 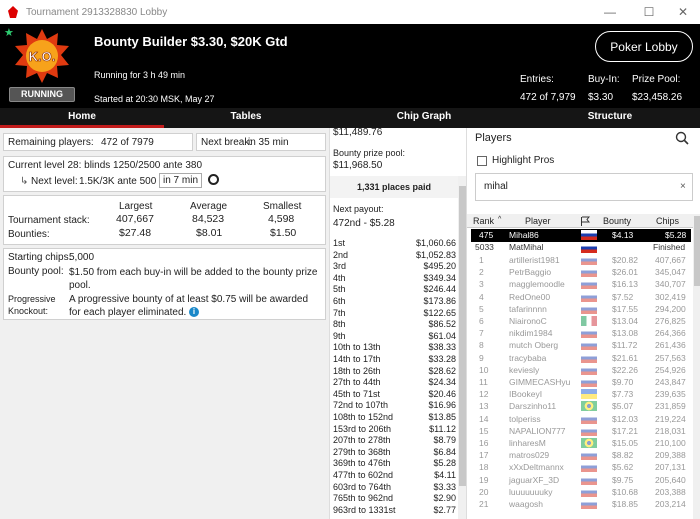 I want to click on player-row: 6 NiaironoC $13.04 276,825, so click(x=581, y=322).